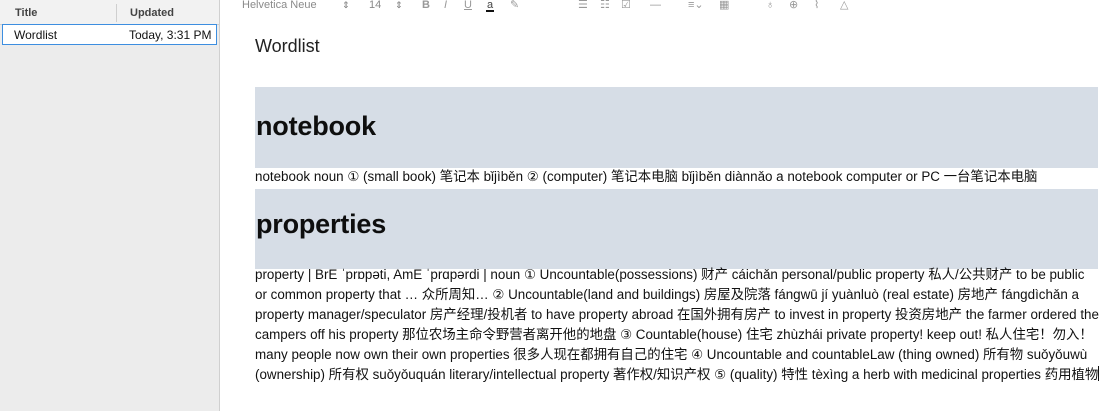 This screenshot has width=1101, height=411. What do you see at coordinates (626, 5) in the screenshot?
I see `checklist-icon: ☑` at bounding box center [626, 5].